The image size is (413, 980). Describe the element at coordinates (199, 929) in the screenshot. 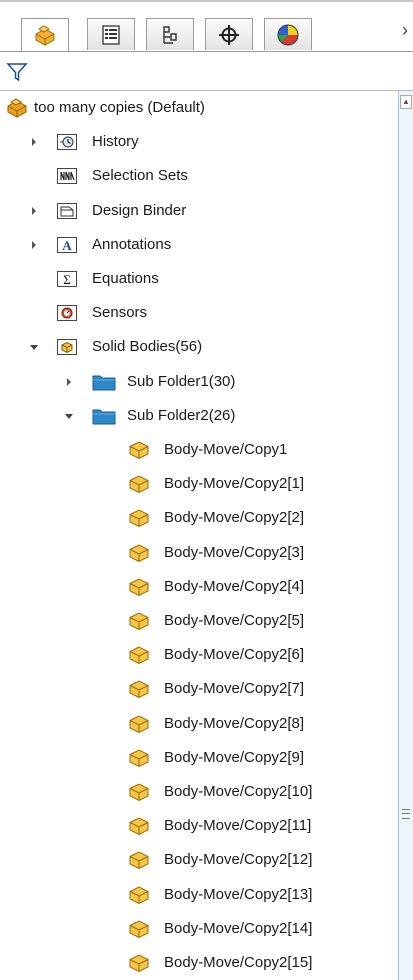

I see `tree-body: Body-Move/Copy2[14]` at that location.